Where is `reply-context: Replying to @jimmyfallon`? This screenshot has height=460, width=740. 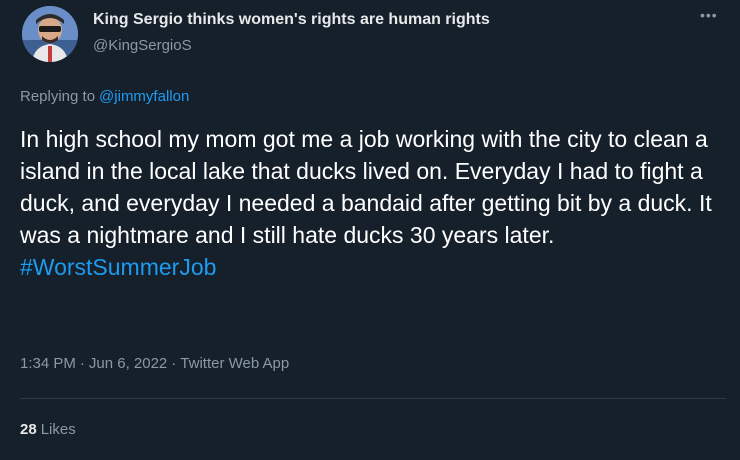
reply-context: Replying to @jimmyfallon is located at coordinates (104, 96).